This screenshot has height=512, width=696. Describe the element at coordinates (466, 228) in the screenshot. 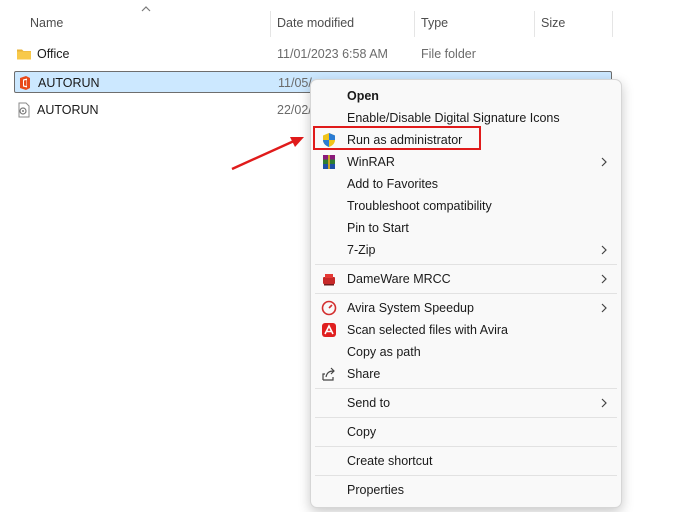

I see `menu-item-pin-to-start: Pin to Start` at that location.